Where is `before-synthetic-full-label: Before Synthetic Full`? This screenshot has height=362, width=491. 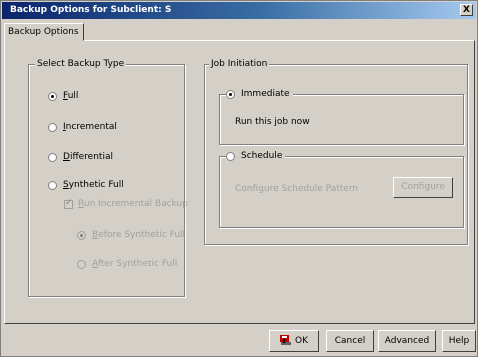 before-synthetic-full-label: Before Synthetic Full is located at coordinates (139, 235).